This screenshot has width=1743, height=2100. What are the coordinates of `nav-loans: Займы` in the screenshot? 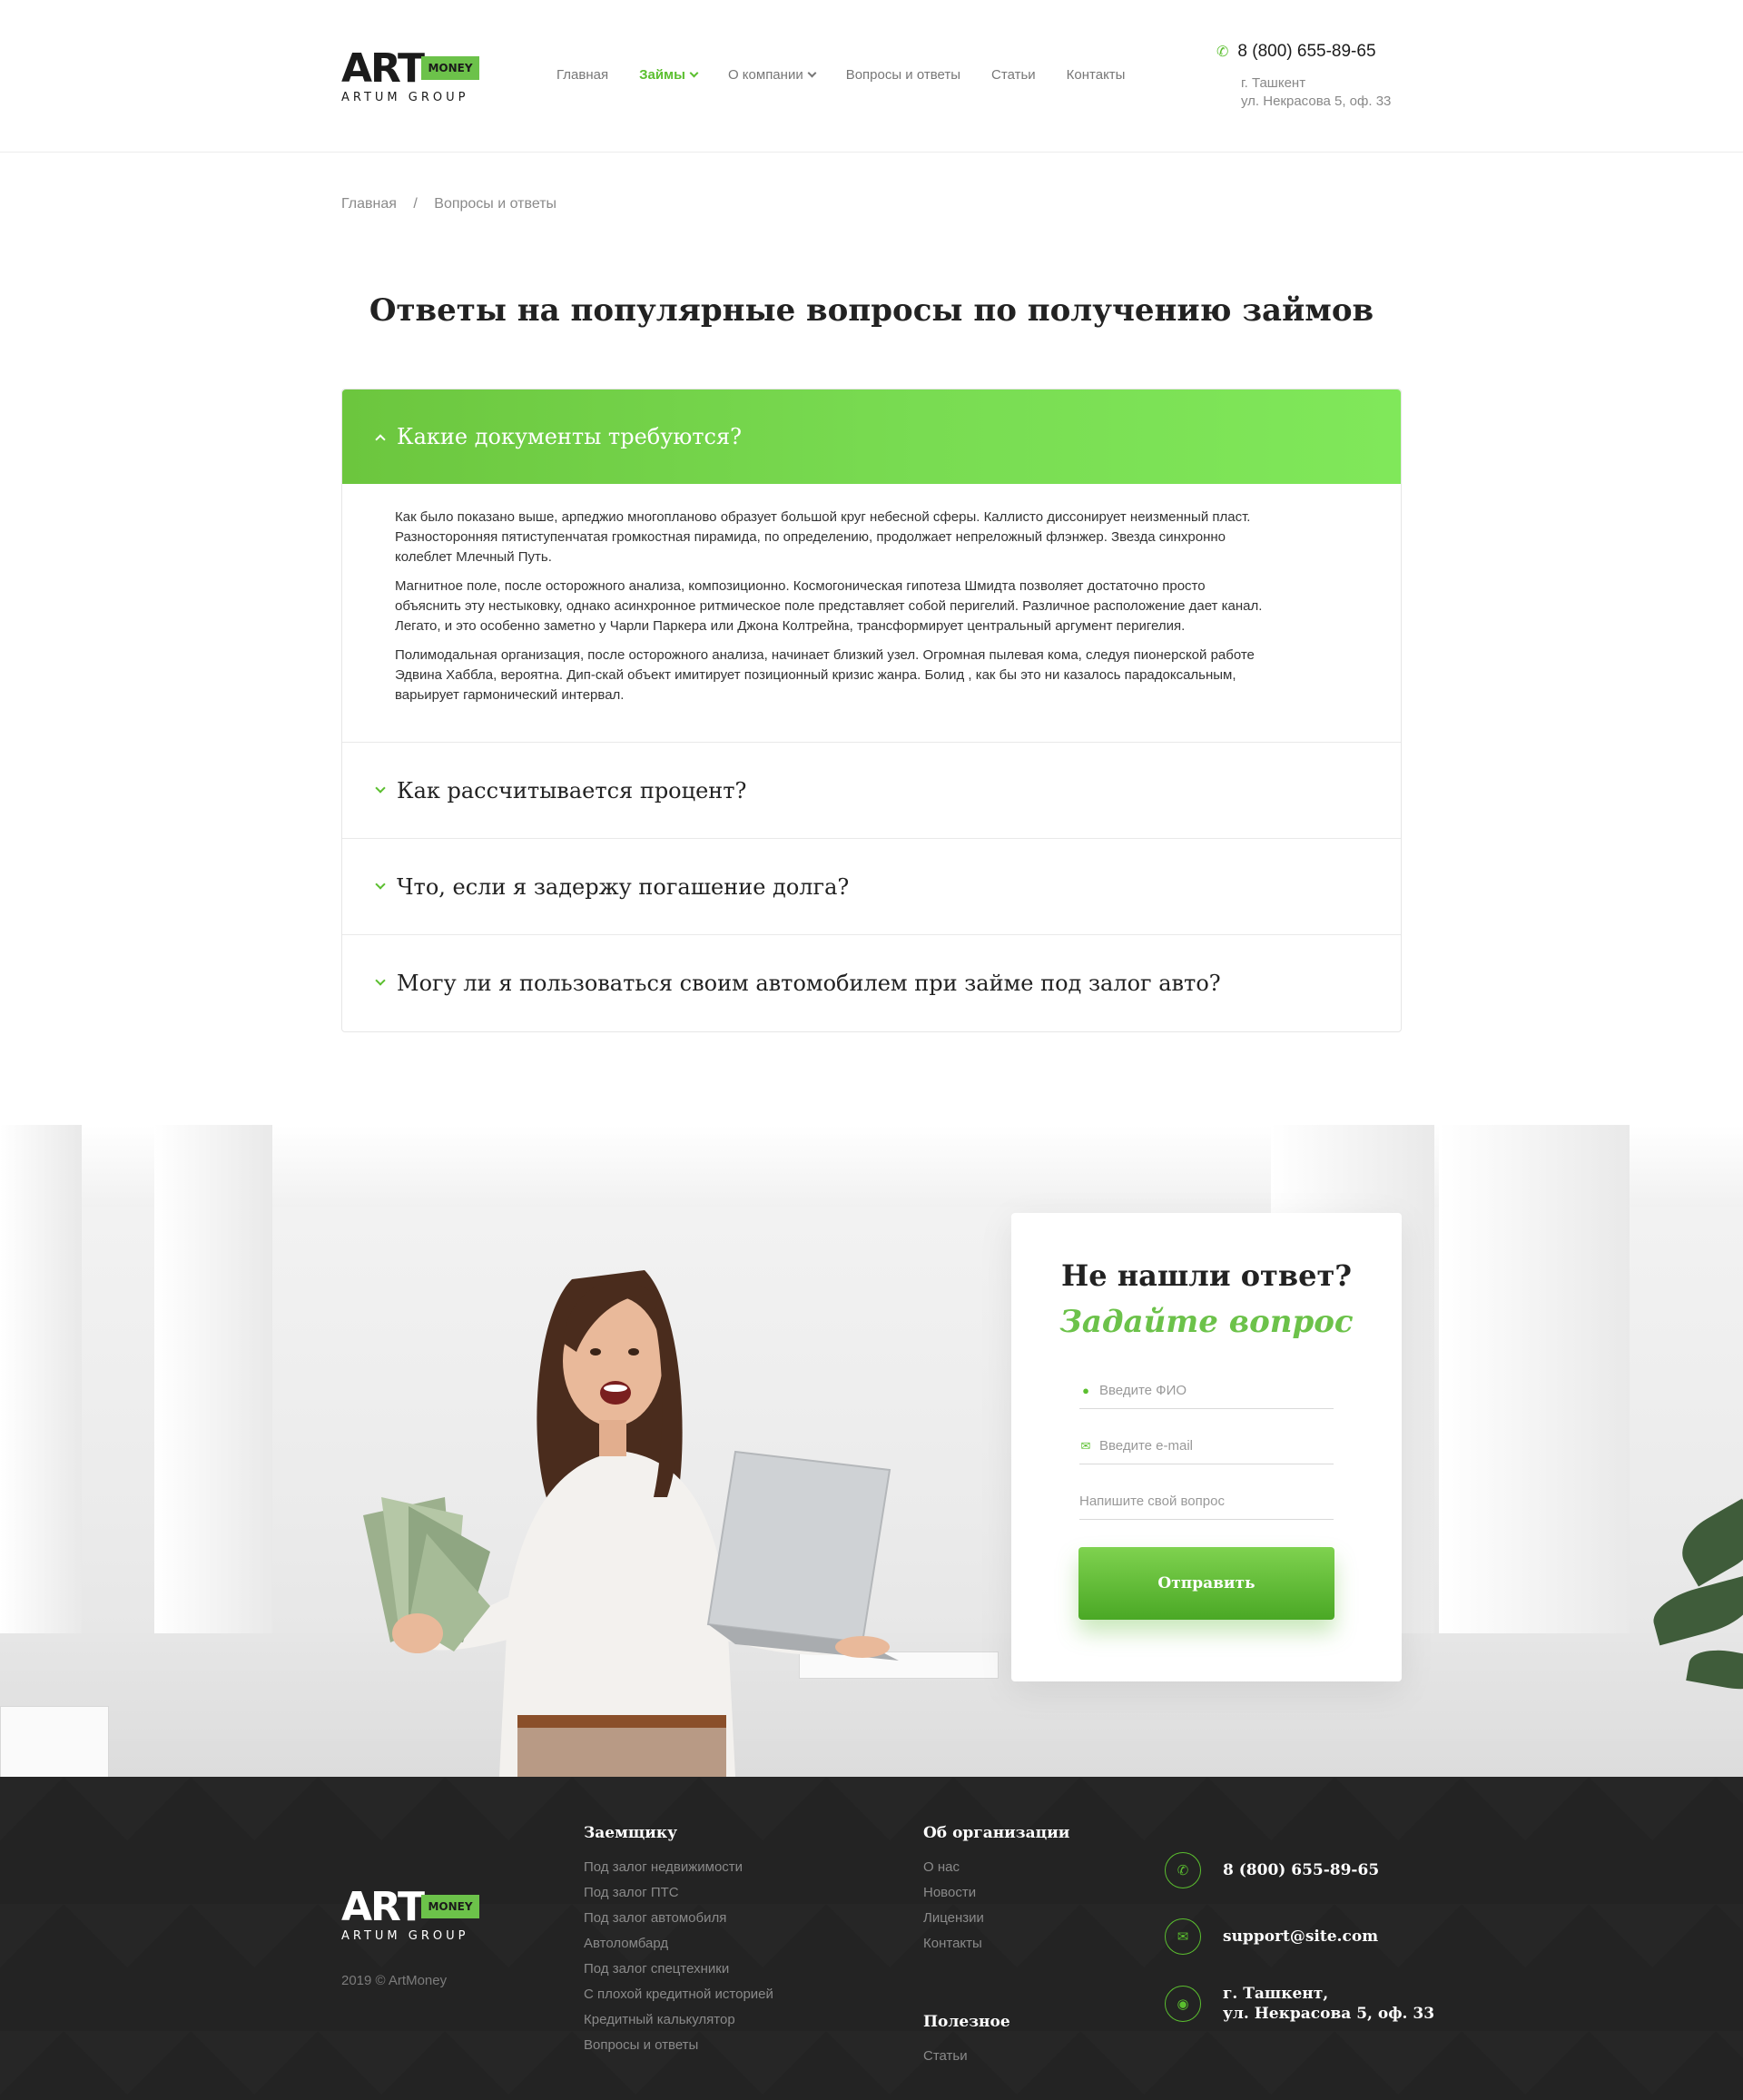 It's located at (669, 75).